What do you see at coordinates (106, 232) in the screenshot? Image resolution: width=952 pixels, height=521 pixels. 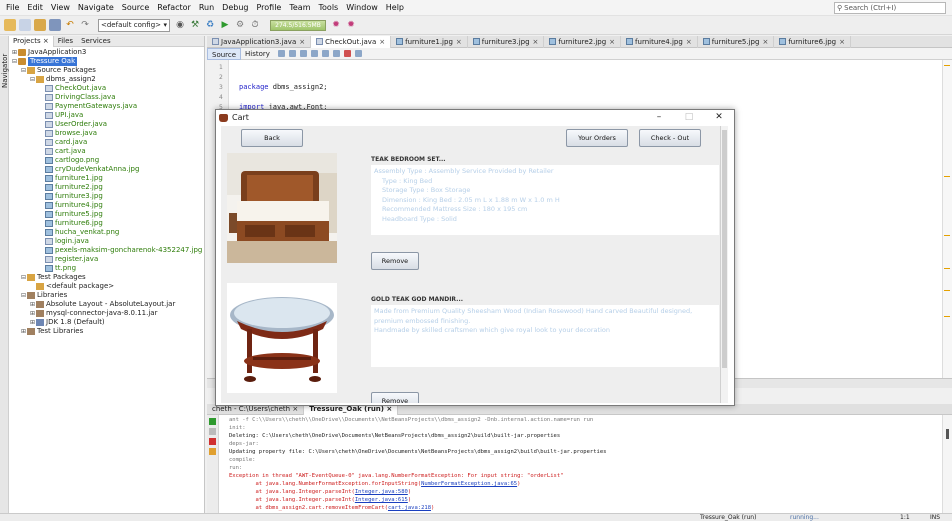 I see `tree-node: hucha_venkat.png` at bounding box center [106, 232].